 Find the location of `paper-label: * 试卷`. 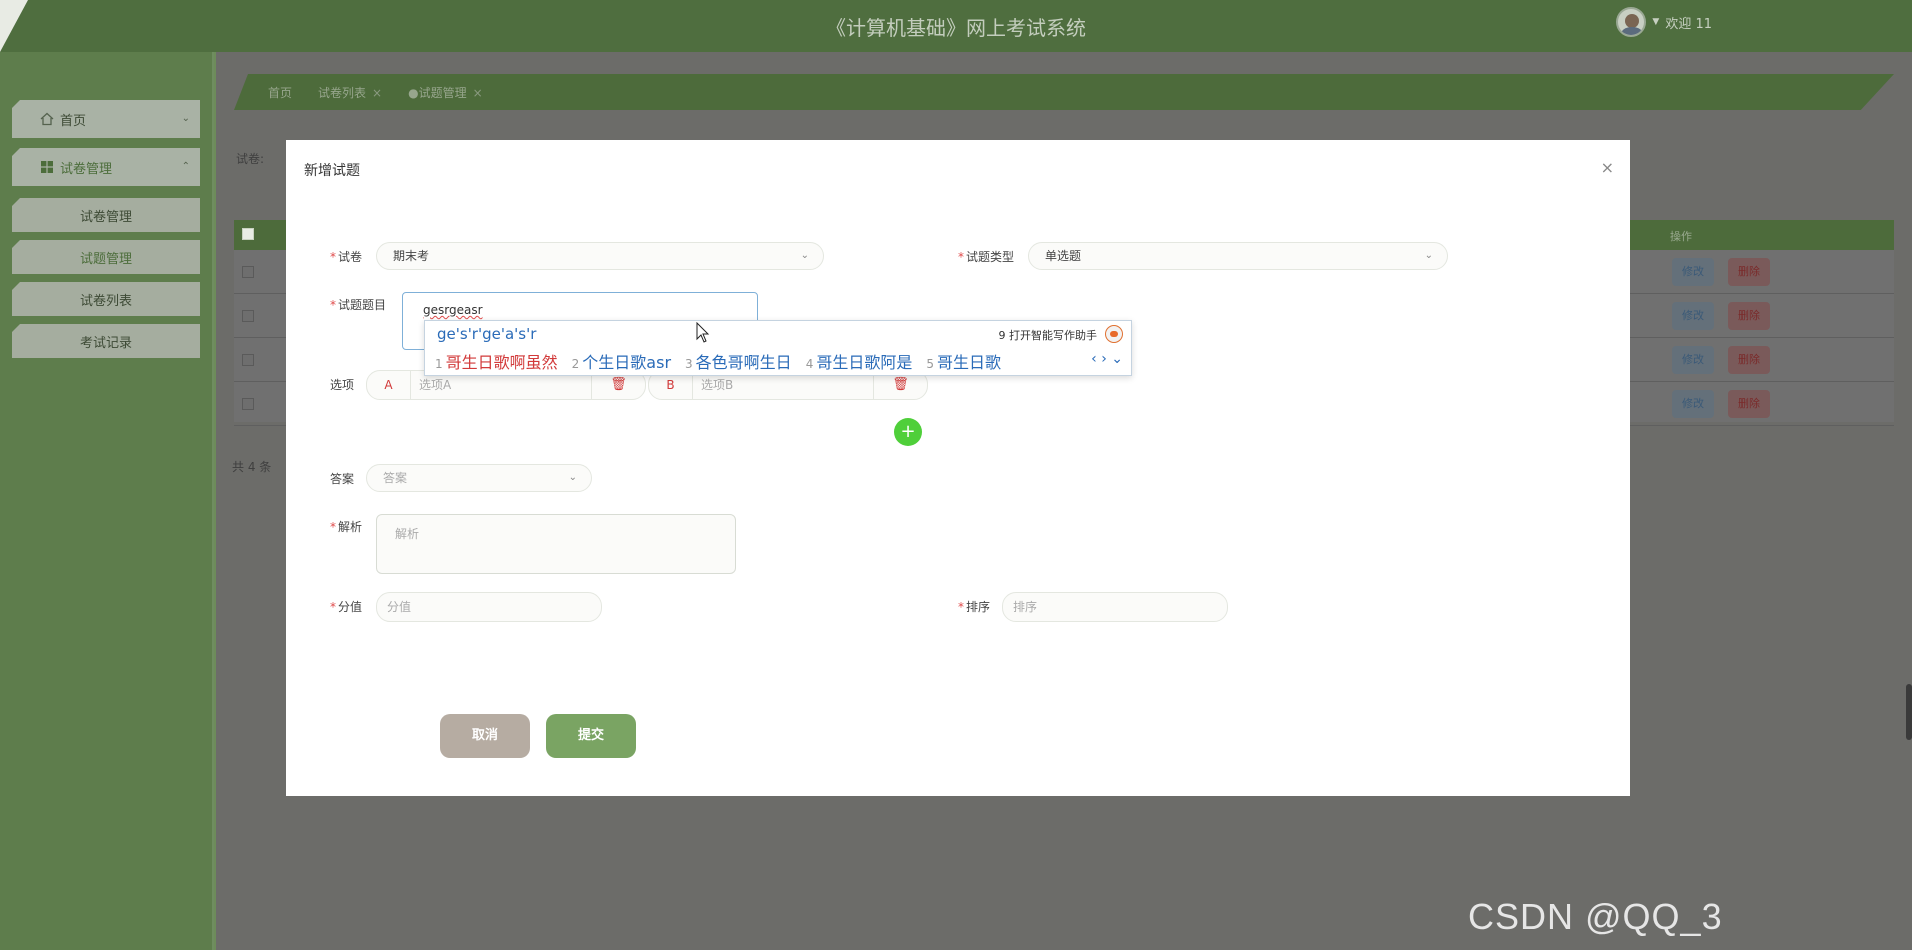

paper-label: * 试卷 is located at coordinates (346, 256).